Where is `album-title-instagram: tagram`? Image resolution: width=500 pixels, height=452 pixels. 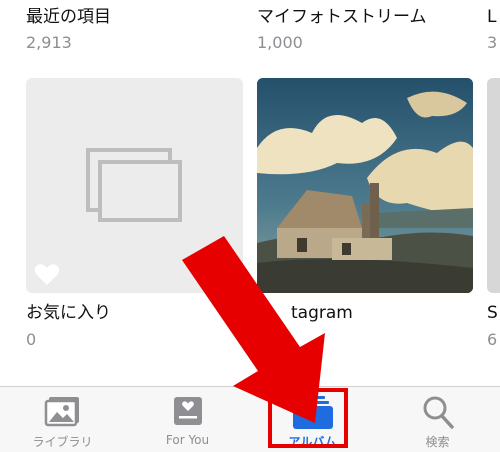 album-title-instagram: tagram is located at coordinates (322, 313).